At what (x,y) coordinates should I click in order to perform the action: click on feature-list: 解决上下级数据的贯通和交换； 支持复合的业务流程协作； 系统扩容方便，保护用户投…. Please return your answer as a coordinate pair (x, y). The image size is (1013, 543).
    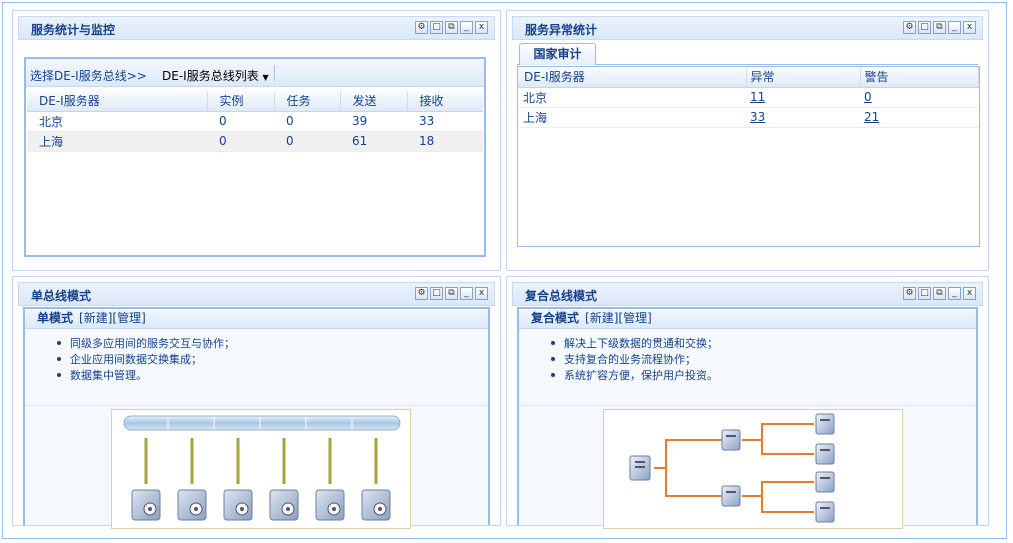
    Looking at the image, I should click on (747, 359).